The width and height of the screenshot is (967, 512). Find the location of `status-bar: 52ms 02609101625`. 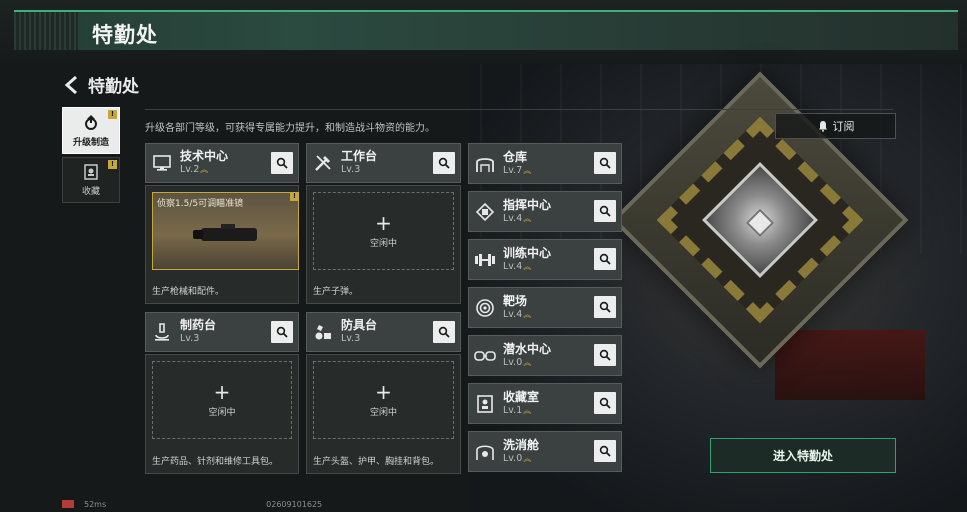

status-bar: 52ms 02609101625 is located at coordinates (192, 504).